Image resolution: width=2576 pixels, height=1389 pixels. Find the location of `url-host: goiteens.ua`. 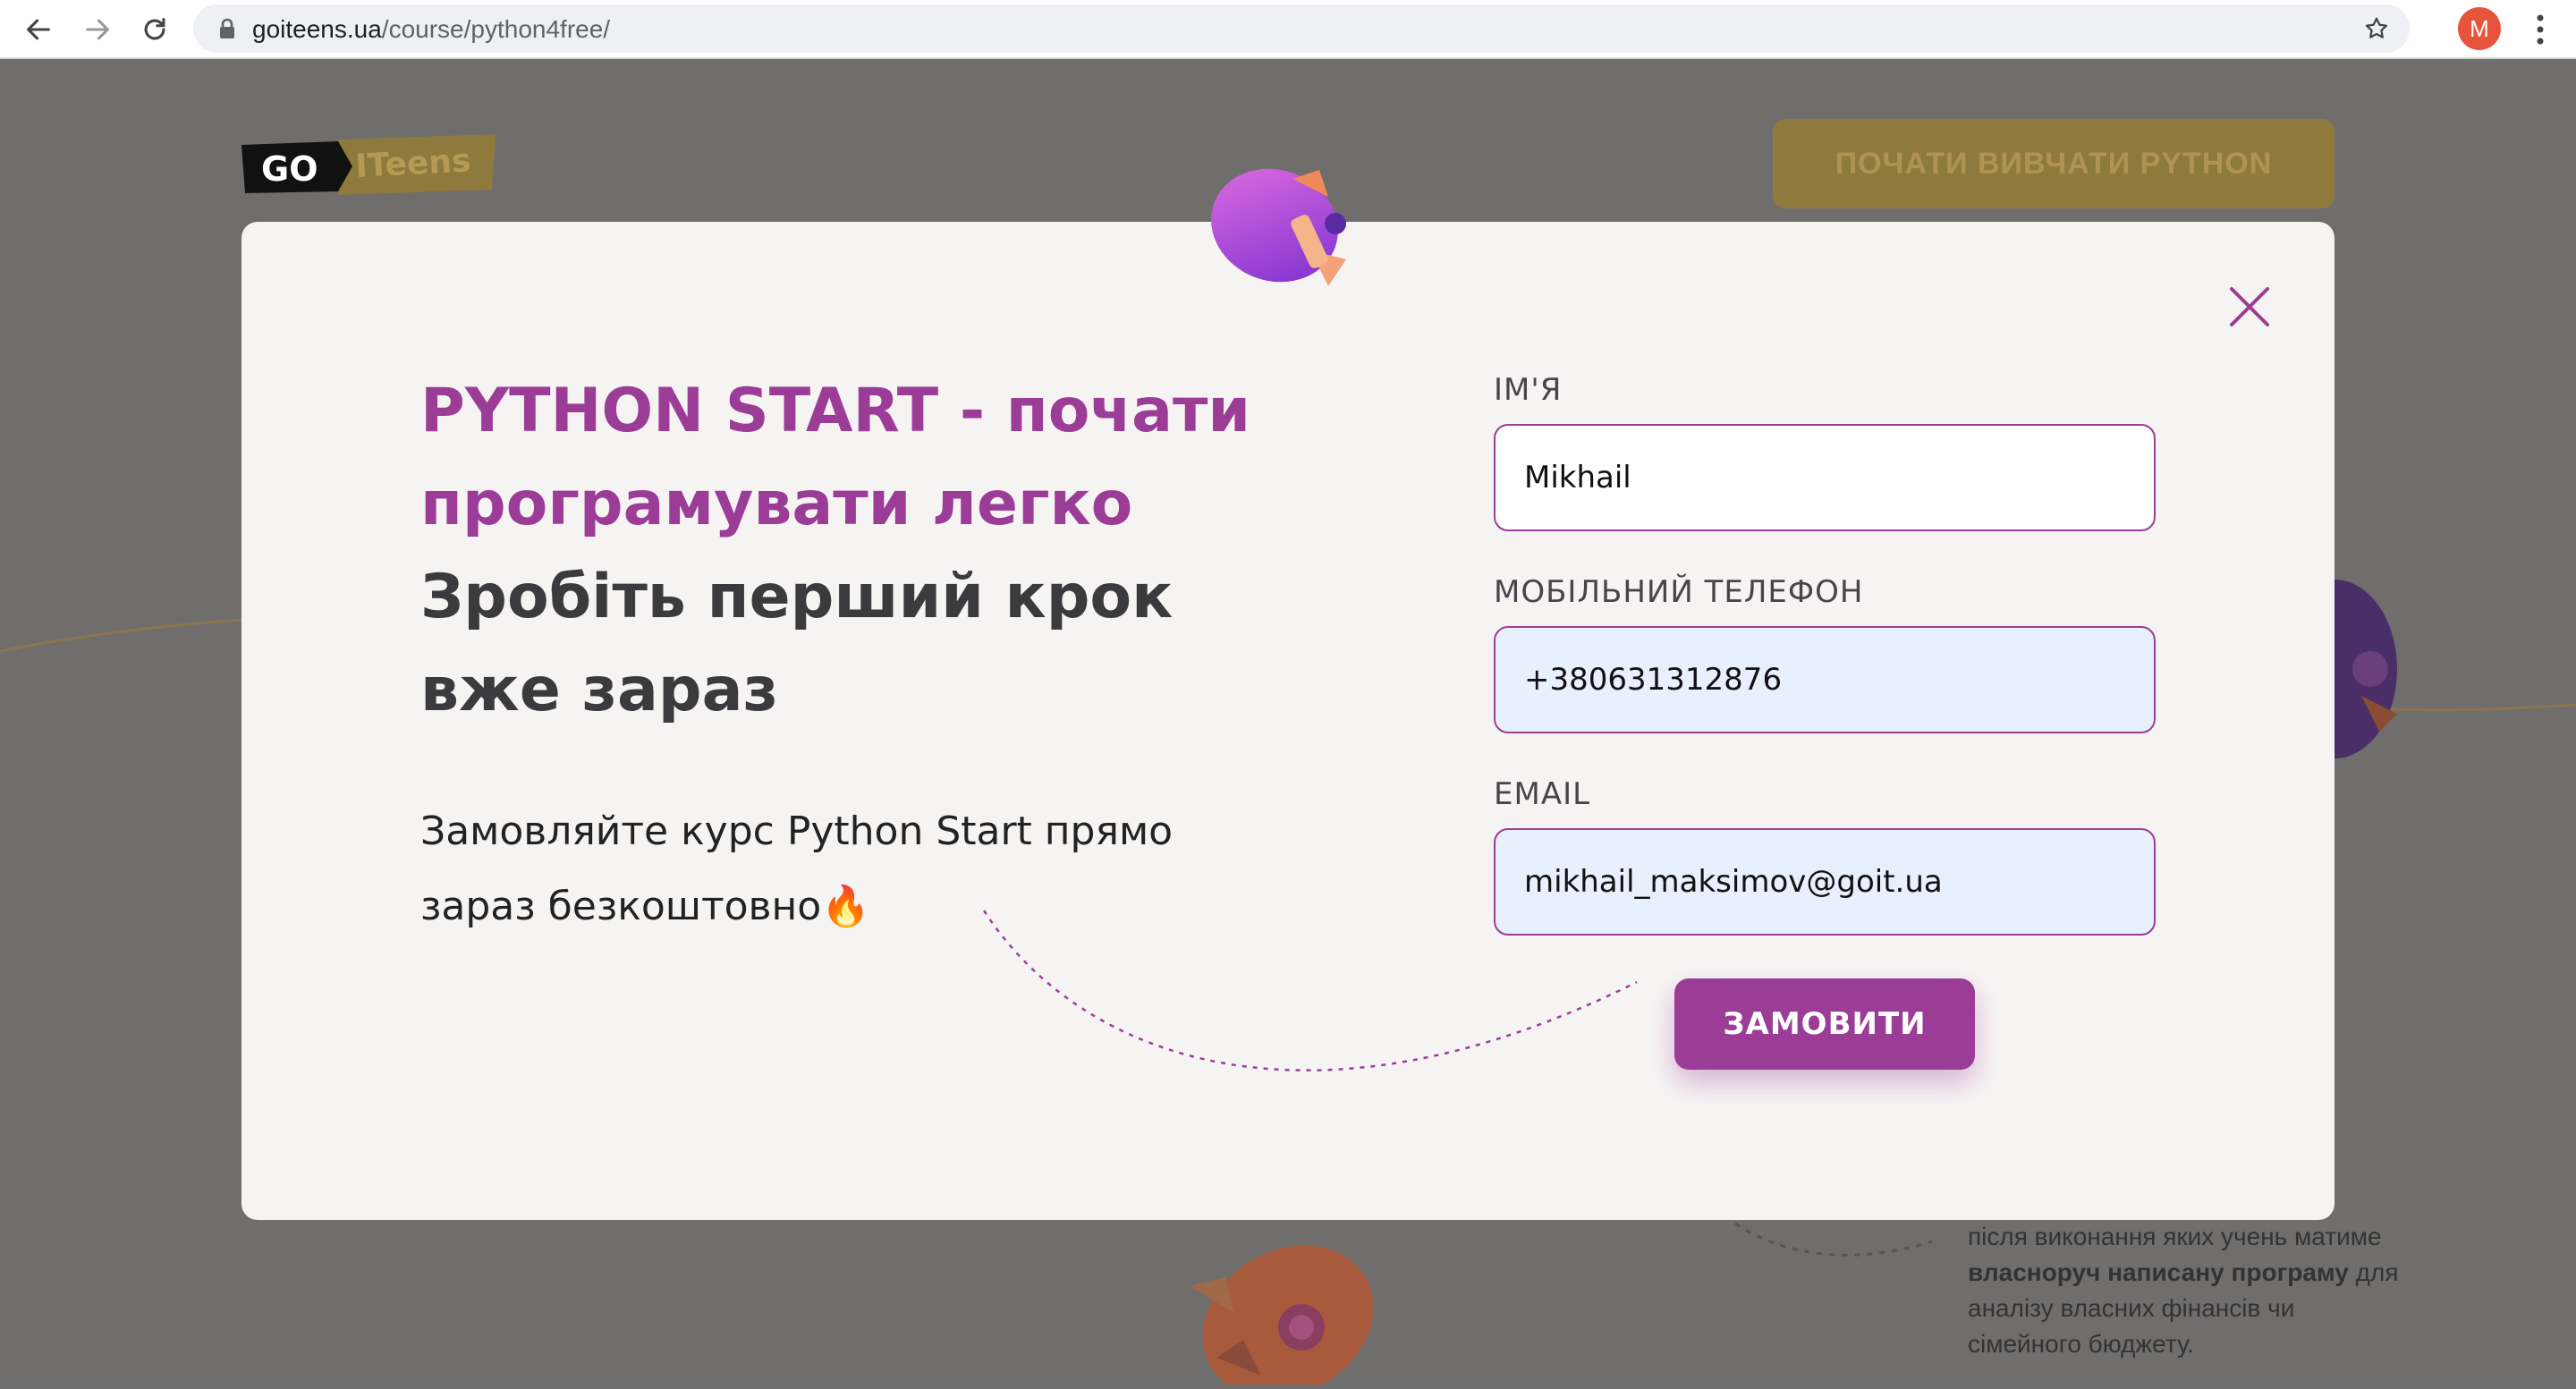

url-host: goiteens.ua is located at coordinates (317, 29).